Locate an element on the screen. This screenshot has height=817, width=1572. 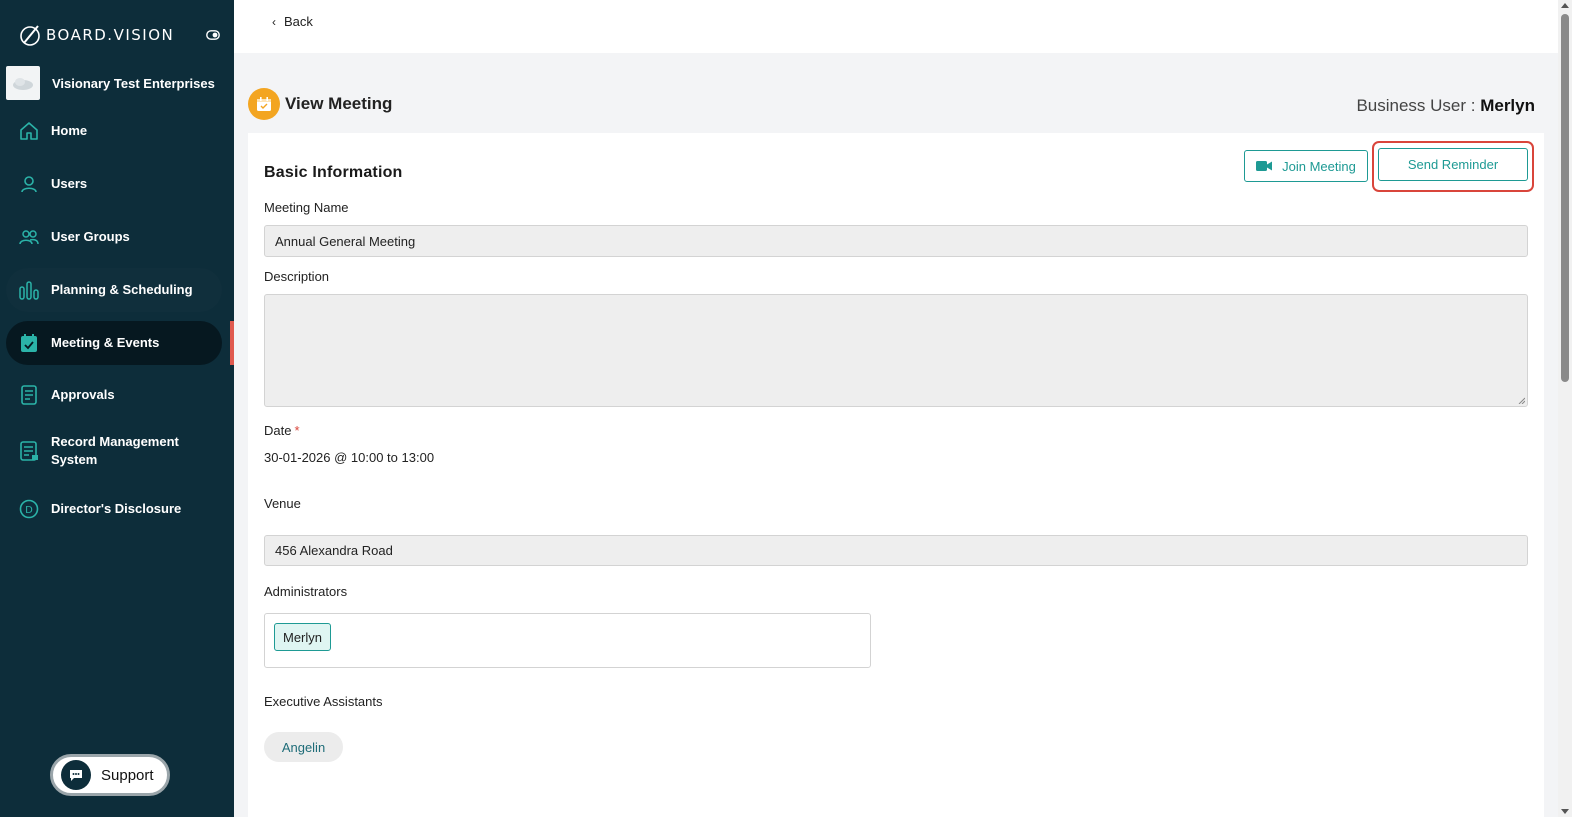
scrollbar-thumb is located at coordinates (1565, 198).